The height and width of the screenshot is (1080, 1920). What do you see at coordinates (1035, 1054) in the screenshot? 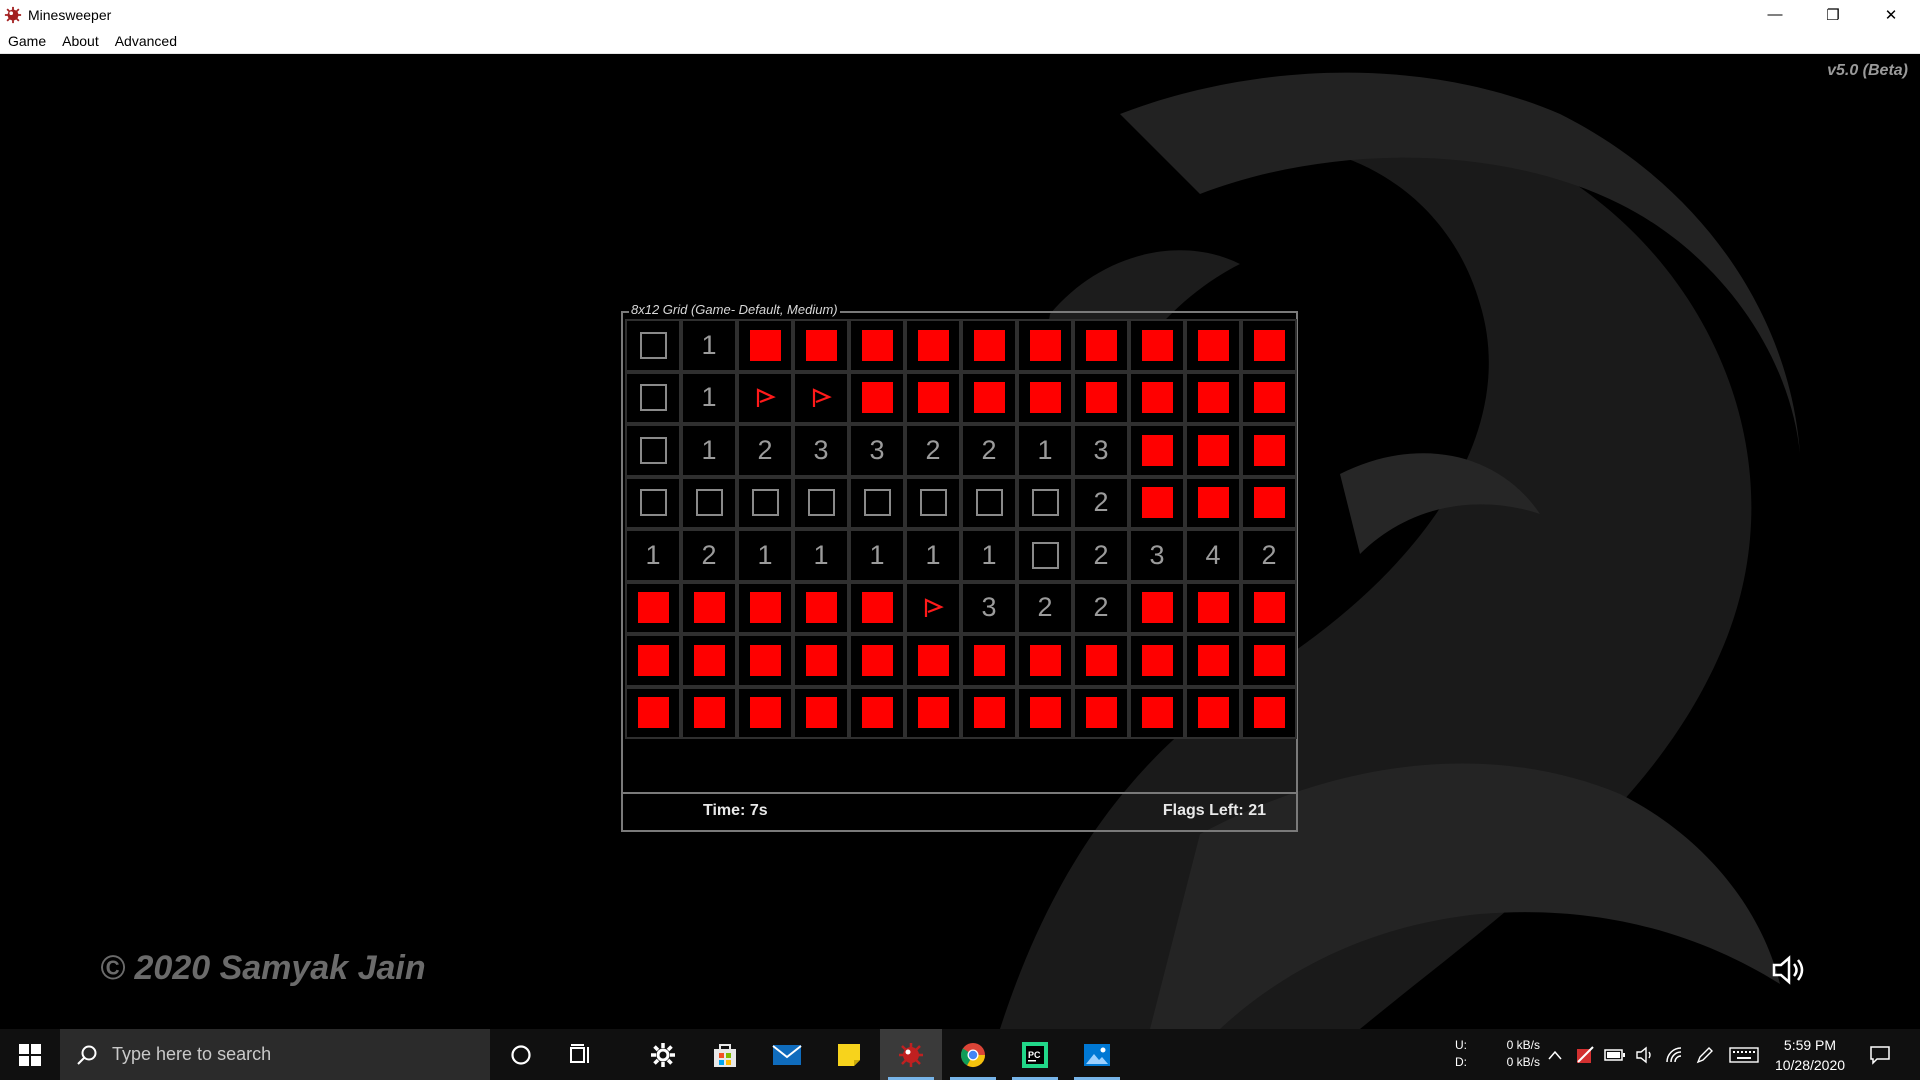
I see `pycharm-icon: PC` at bounding box center [1035, 1054].